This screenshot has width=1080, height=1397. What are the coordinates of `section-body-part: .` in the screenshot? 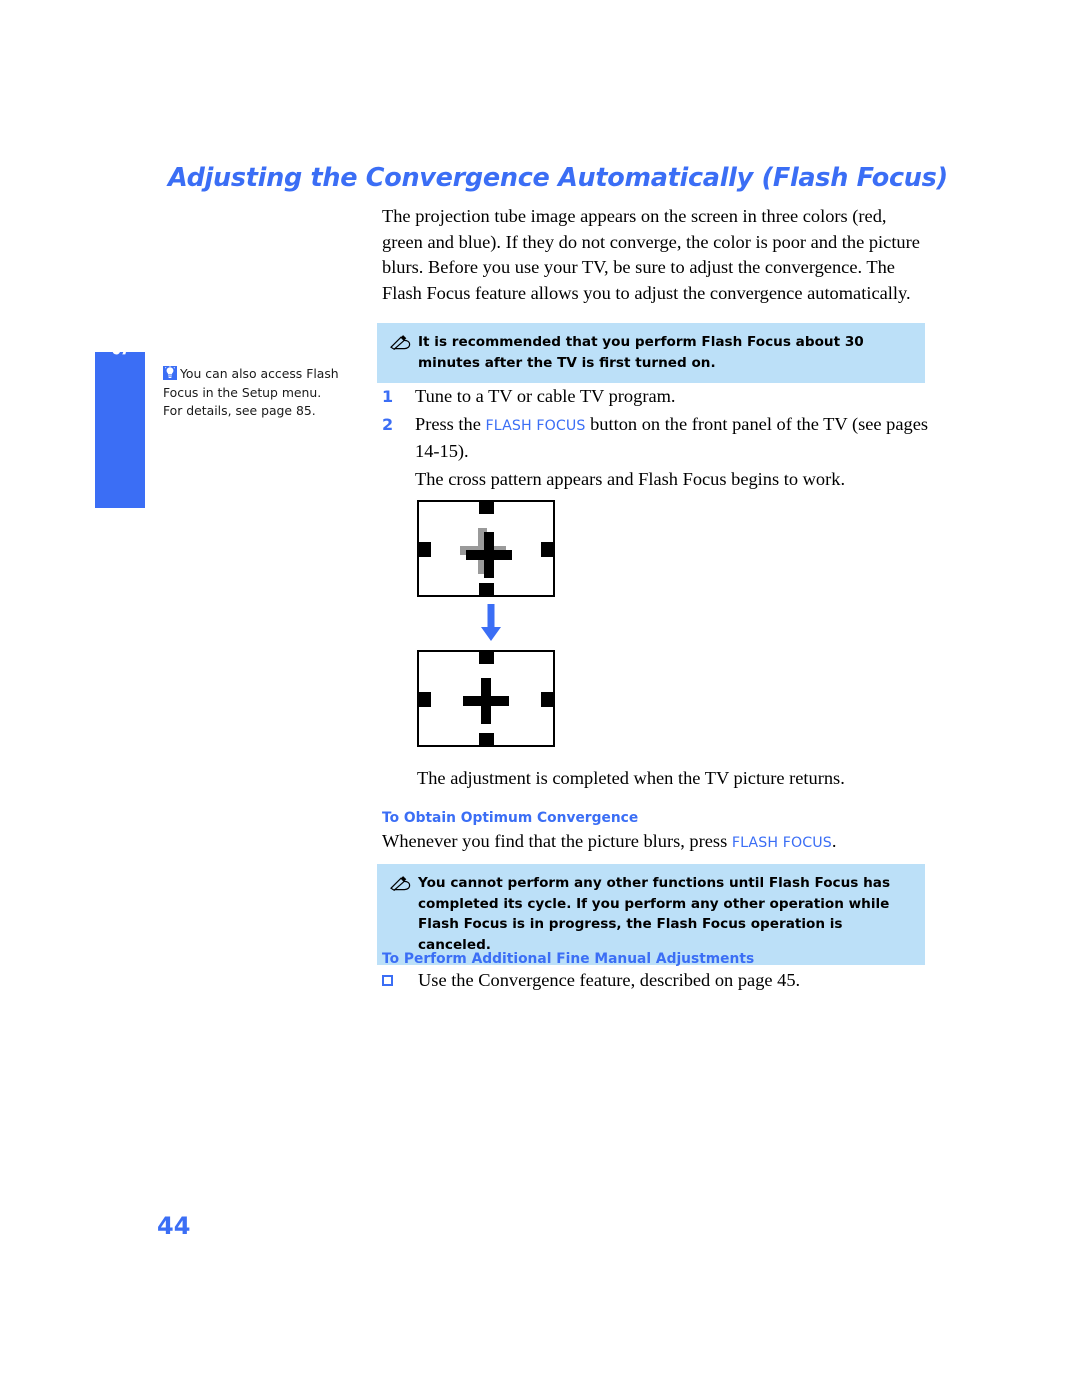 It's located at (834, 841).